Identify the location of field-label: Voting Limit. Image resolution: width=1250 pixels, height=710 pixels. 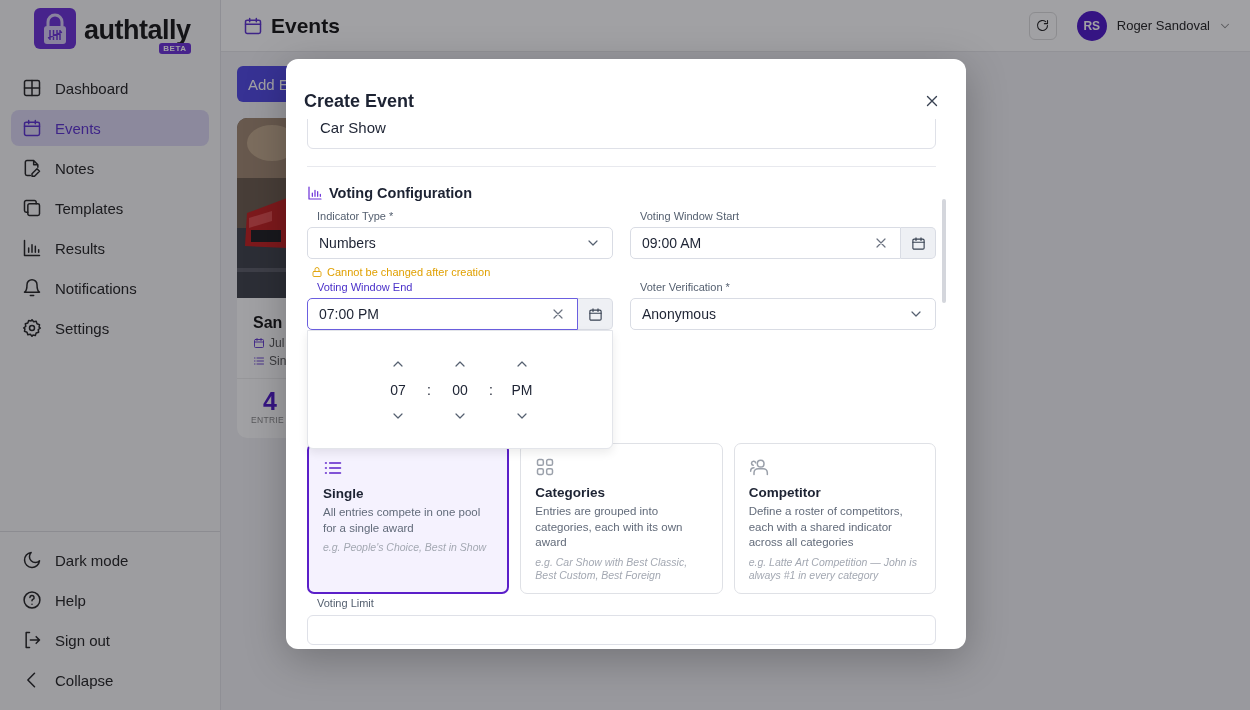
(345, 603).